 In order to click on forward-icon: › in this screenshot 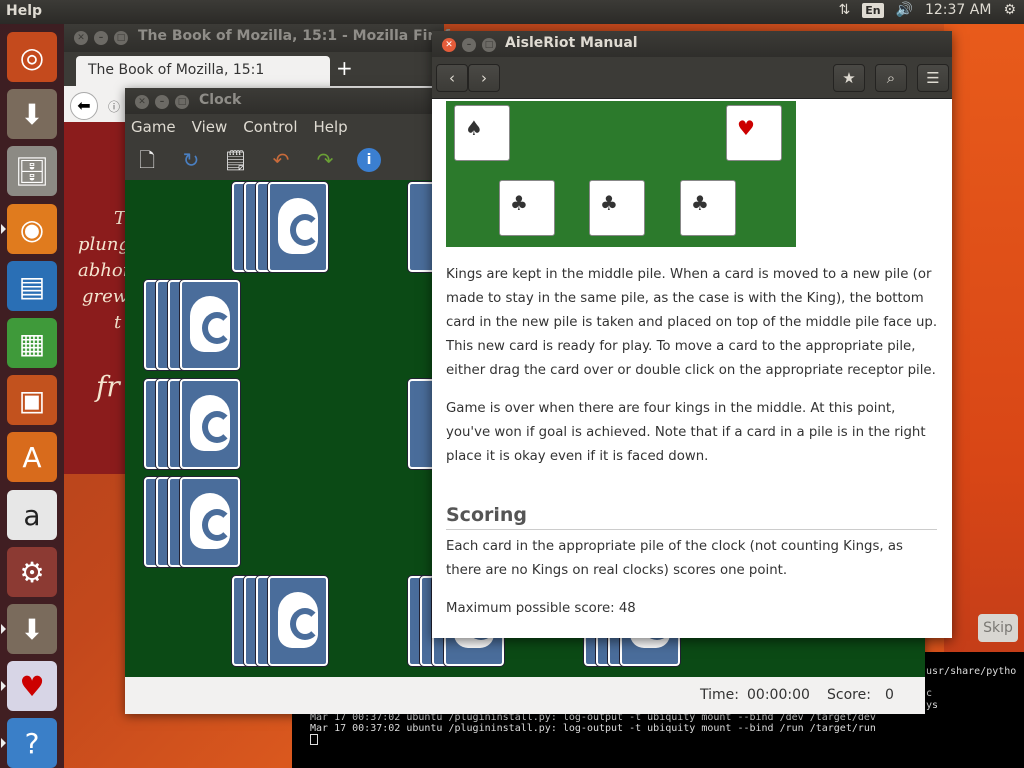, I will do `click(484, 78)`.